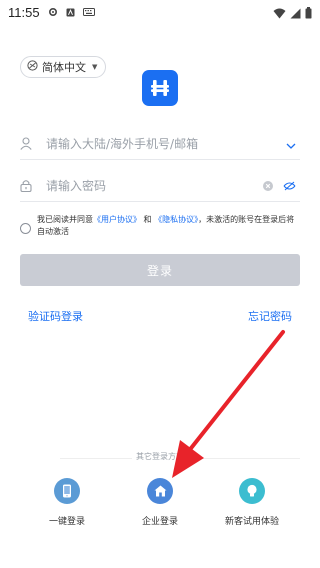 Image resolution: width=320 pixels, height=568 pixels. What do you see at coordinates (295, 13) in the screenshot?
I see `signal-icon` at bounding box center [295, 13].